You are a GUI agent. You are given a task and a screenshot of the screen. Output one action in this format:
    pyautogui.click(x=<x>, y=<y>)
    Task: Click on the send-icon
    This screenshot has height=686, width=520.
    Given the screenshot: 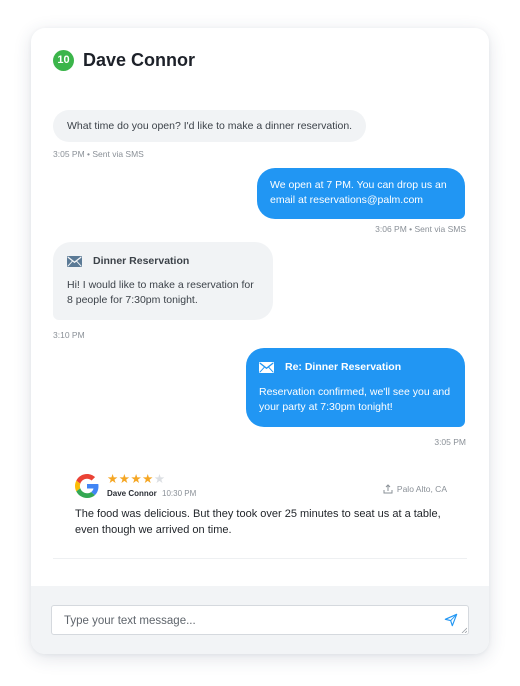 What is the action you would take?
    pyautogui.click(x=451, y=620)
    